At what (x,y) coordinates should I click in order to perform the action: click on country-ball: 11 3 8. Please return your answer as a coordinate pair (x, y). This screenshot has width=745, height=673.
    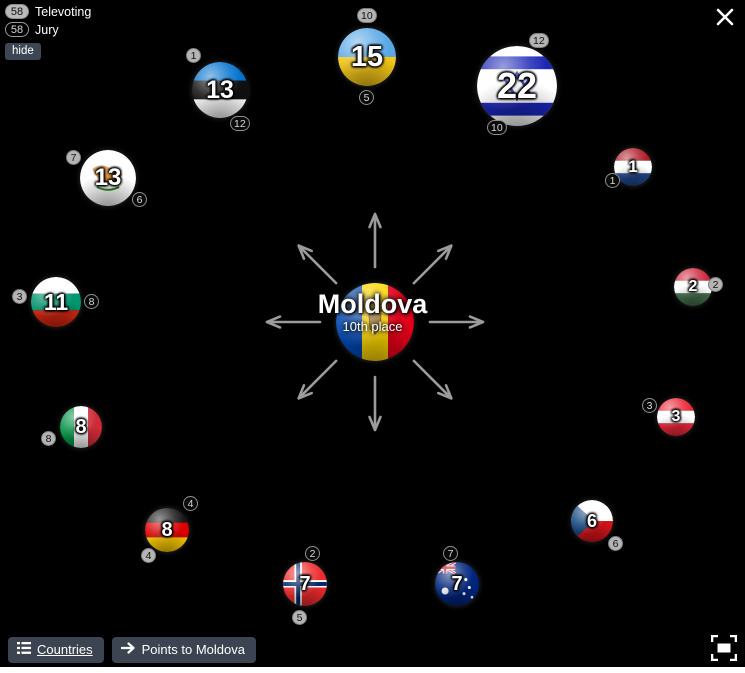
    Looking at the image, I should click on (55, 302).